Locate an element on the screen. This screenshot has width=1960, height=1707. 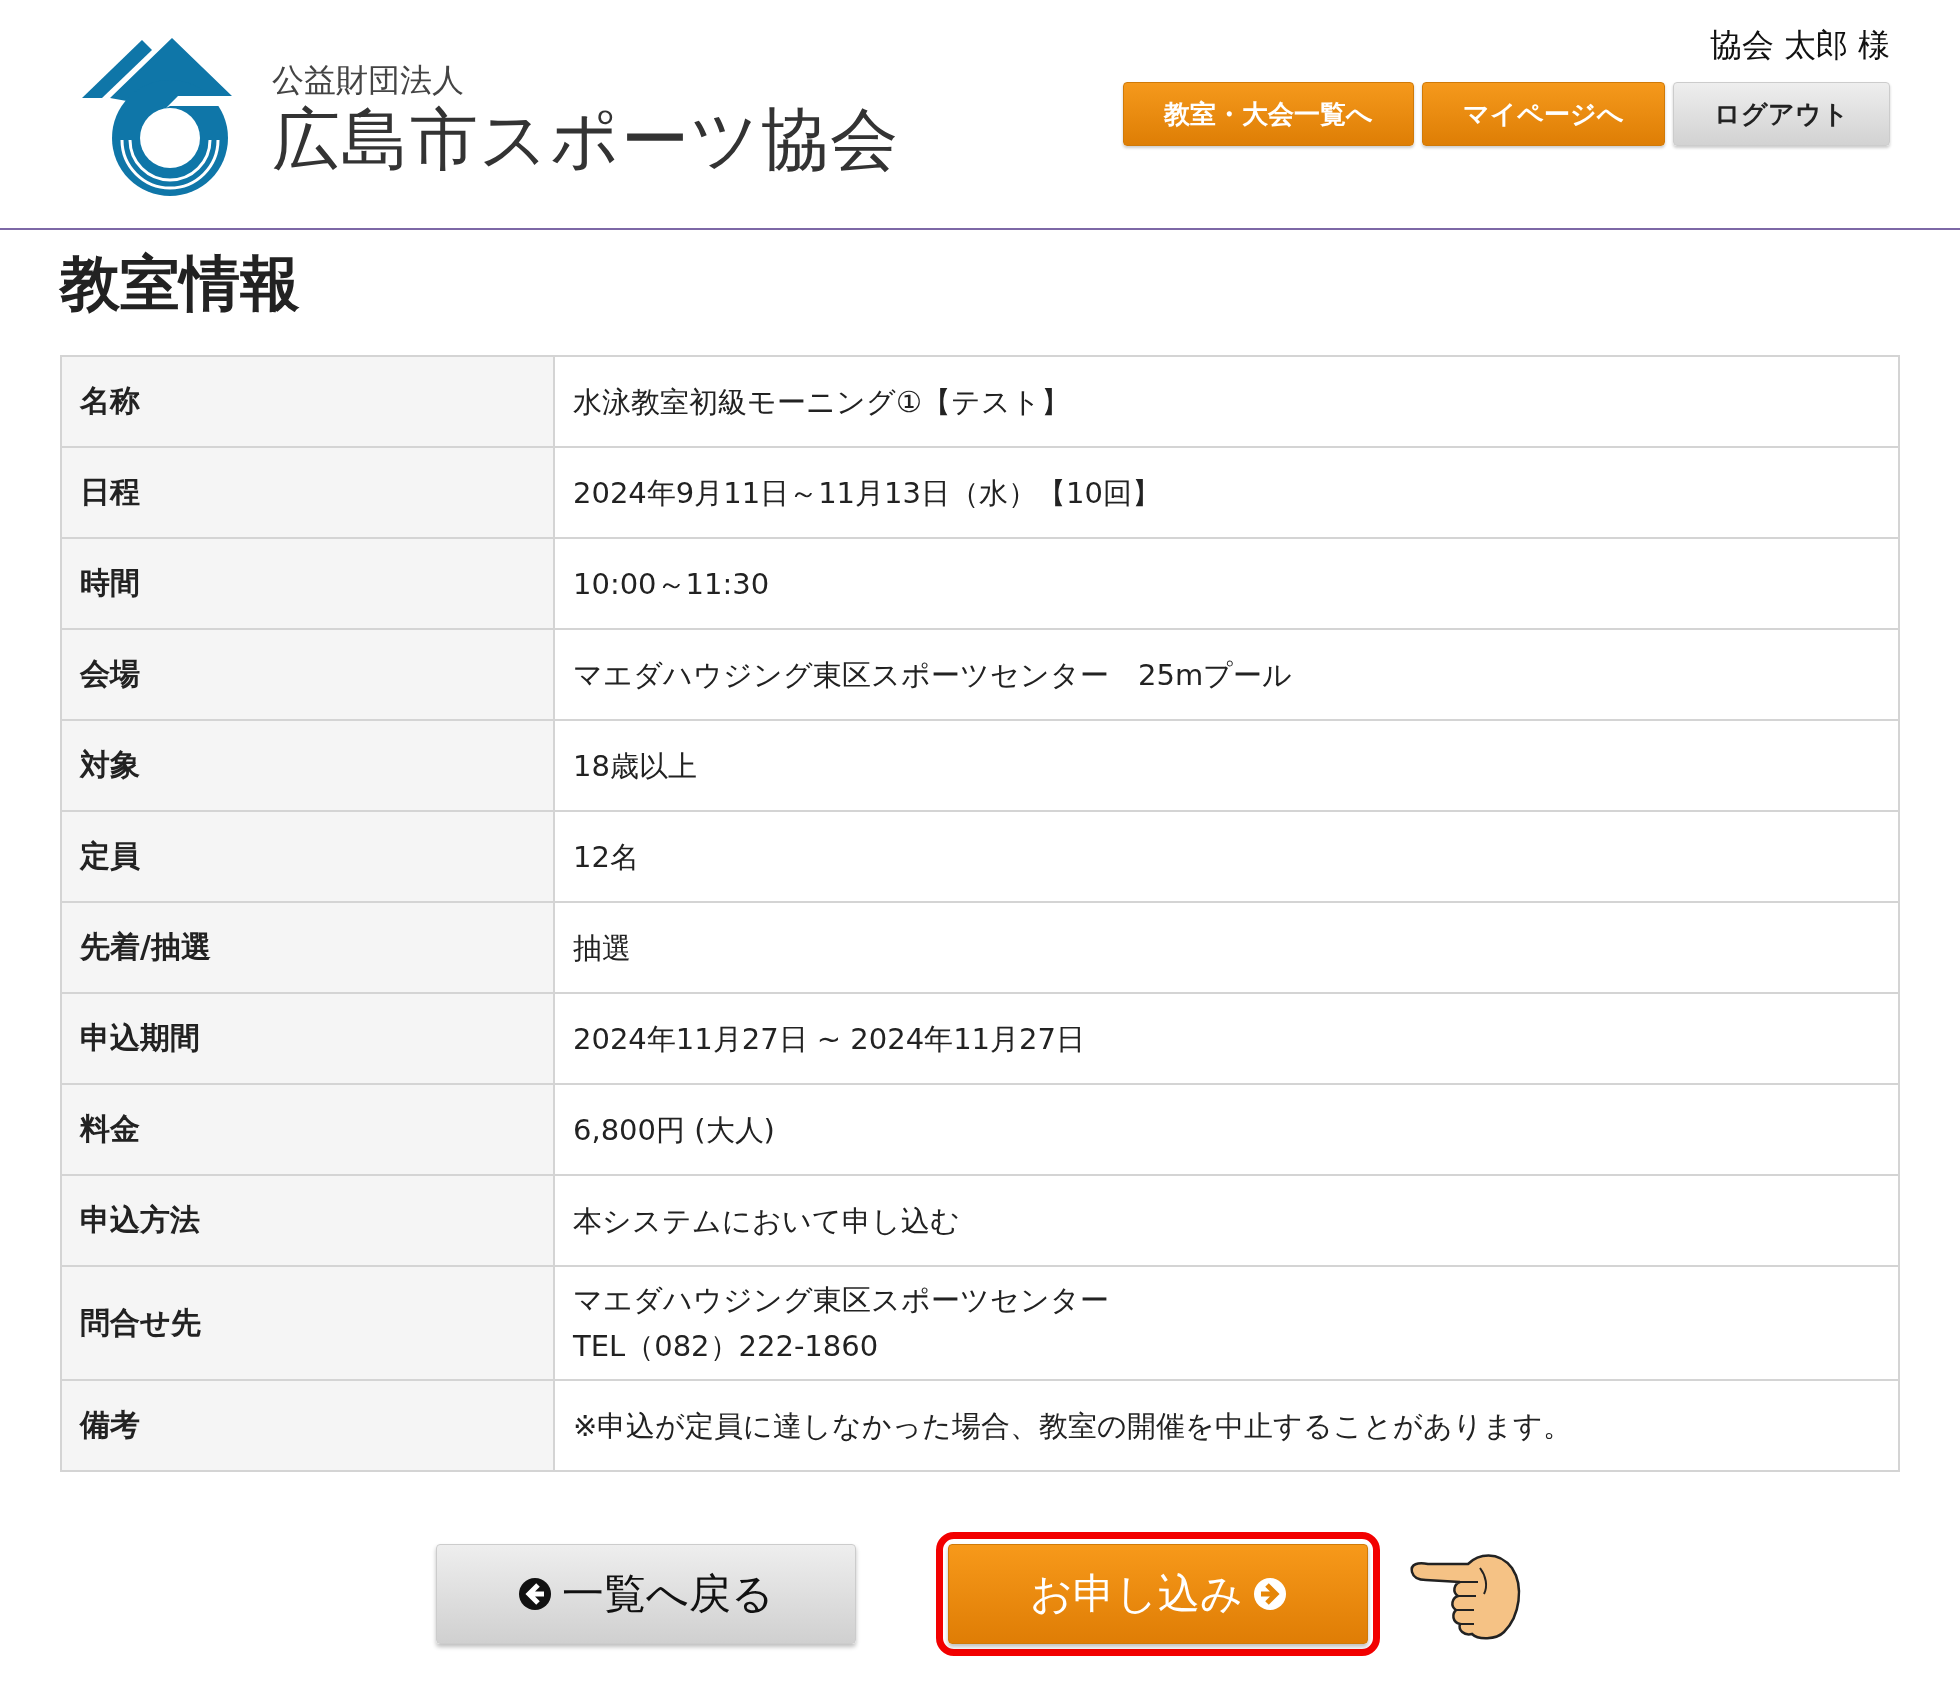
nav-button: マイページへ is located at coordinates (1543, 114).